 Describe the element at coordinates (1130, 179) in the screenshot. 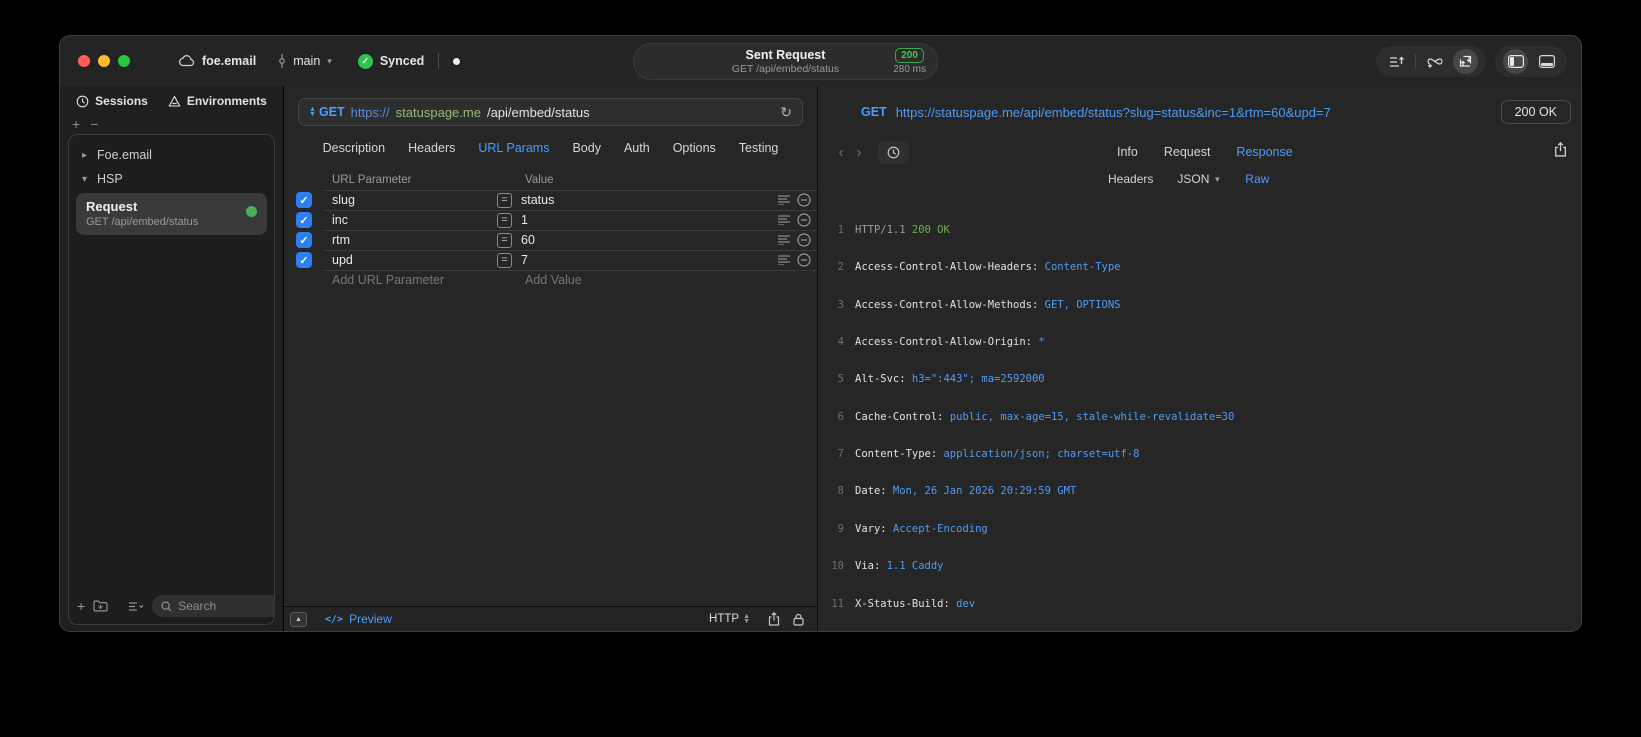

I see `subtab-headers: Headers` at that location.